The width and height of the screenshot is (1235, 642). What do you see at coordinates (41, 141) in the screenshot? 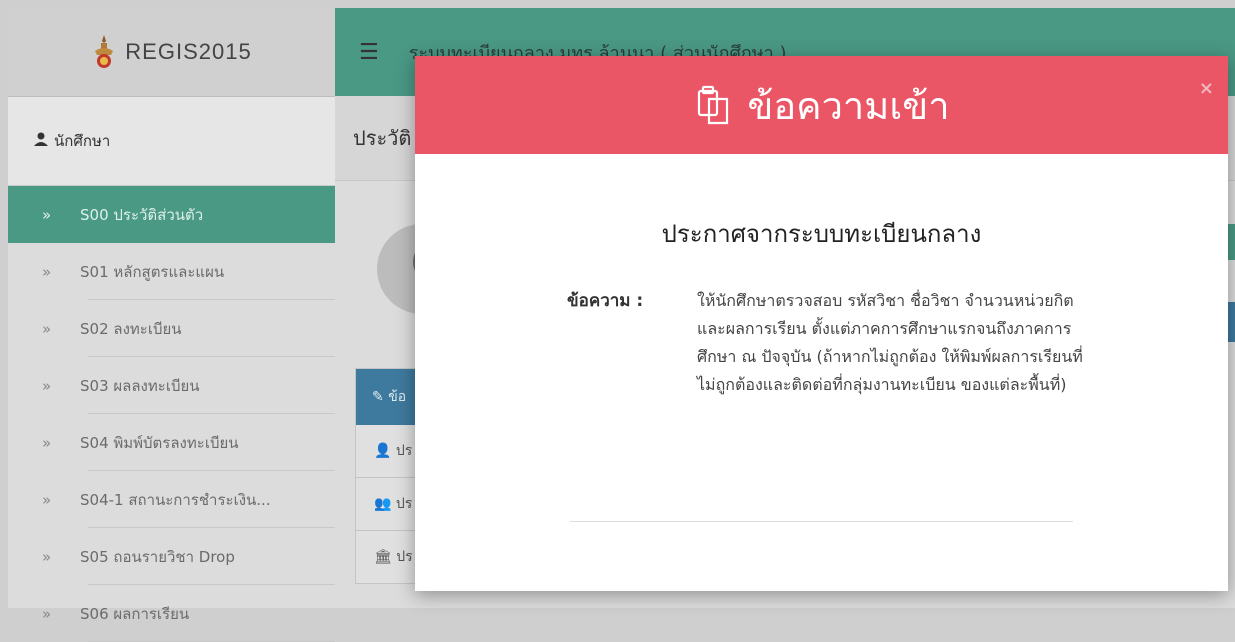
I see `user-icon` at bounding box center [41, 141].